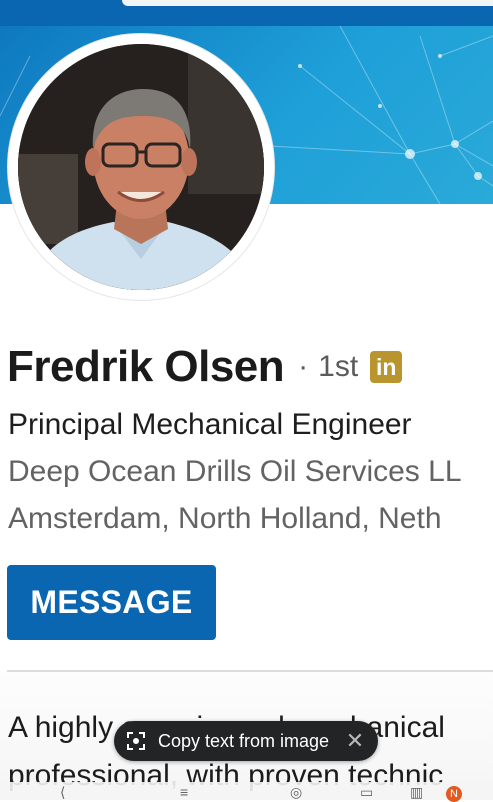 Image resolution: width=493 pixels, height=802 pixels. What do you see at coordinates (146, 366) in the screenshot?
I see `profile-name: Fredrik Olsen` at bounding box center [146, 366].